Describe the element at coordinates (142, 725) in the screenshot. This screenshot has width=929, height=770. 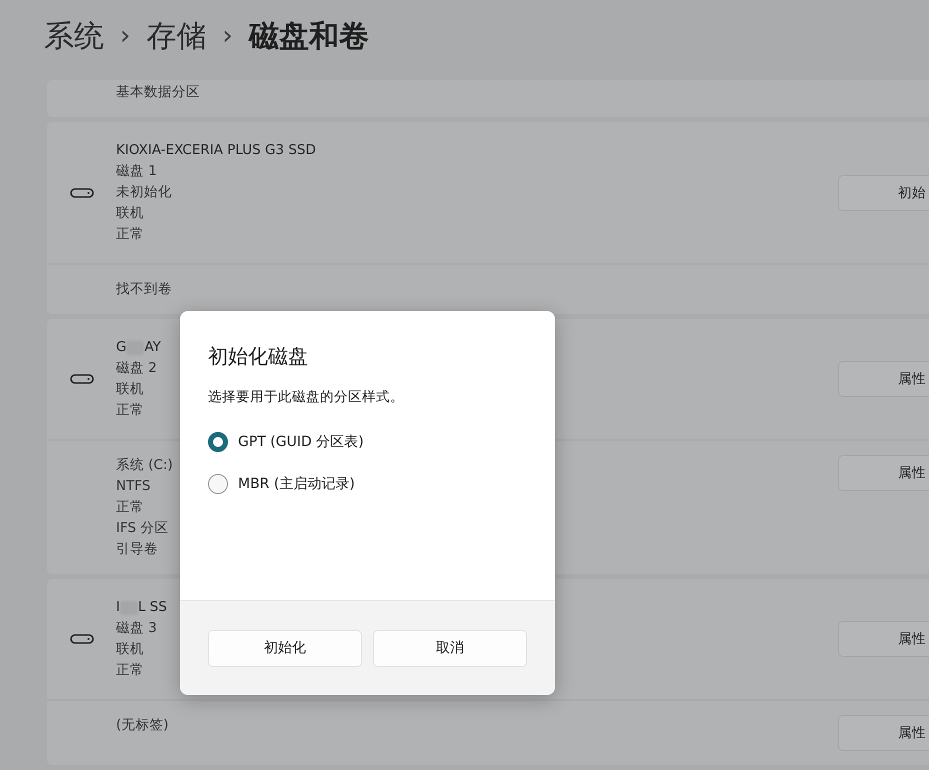
I see `info-text: (无标签)` at that location.